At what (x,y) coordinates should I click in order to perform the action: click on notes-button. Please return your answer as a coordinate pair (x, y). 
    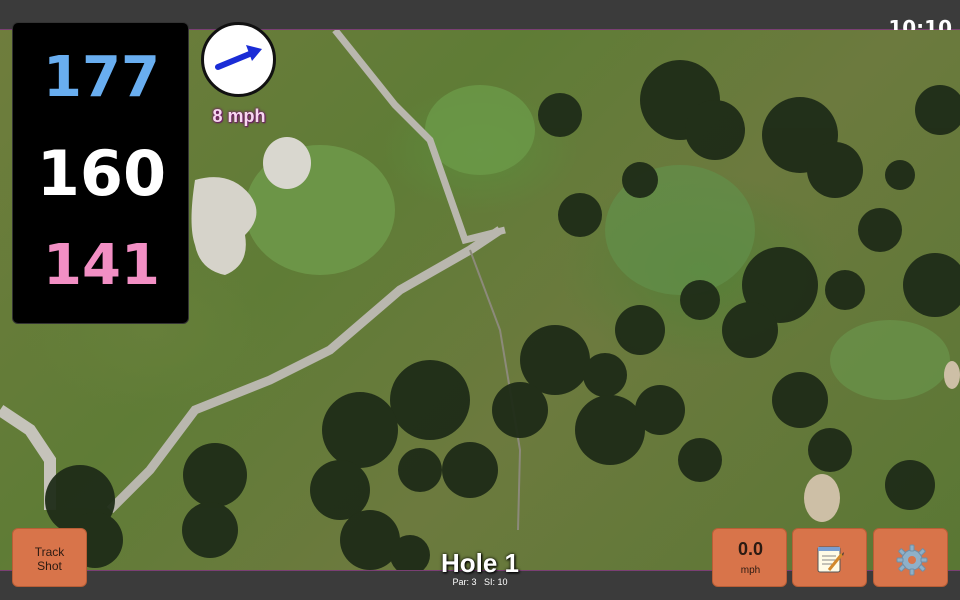
    Looking at the image, I should click on (829, 557).